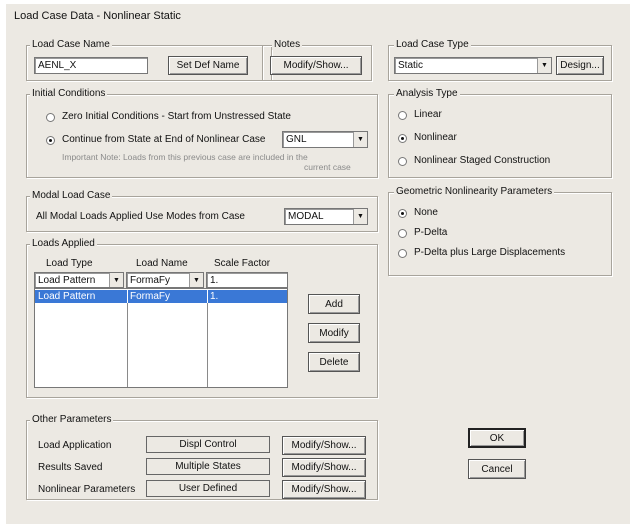 The height and width of the screenshot is (529, 636). Describe the element at coordinates (67, 296) in the screenshot. I see `row-load-type: Load Pattern` at that location.